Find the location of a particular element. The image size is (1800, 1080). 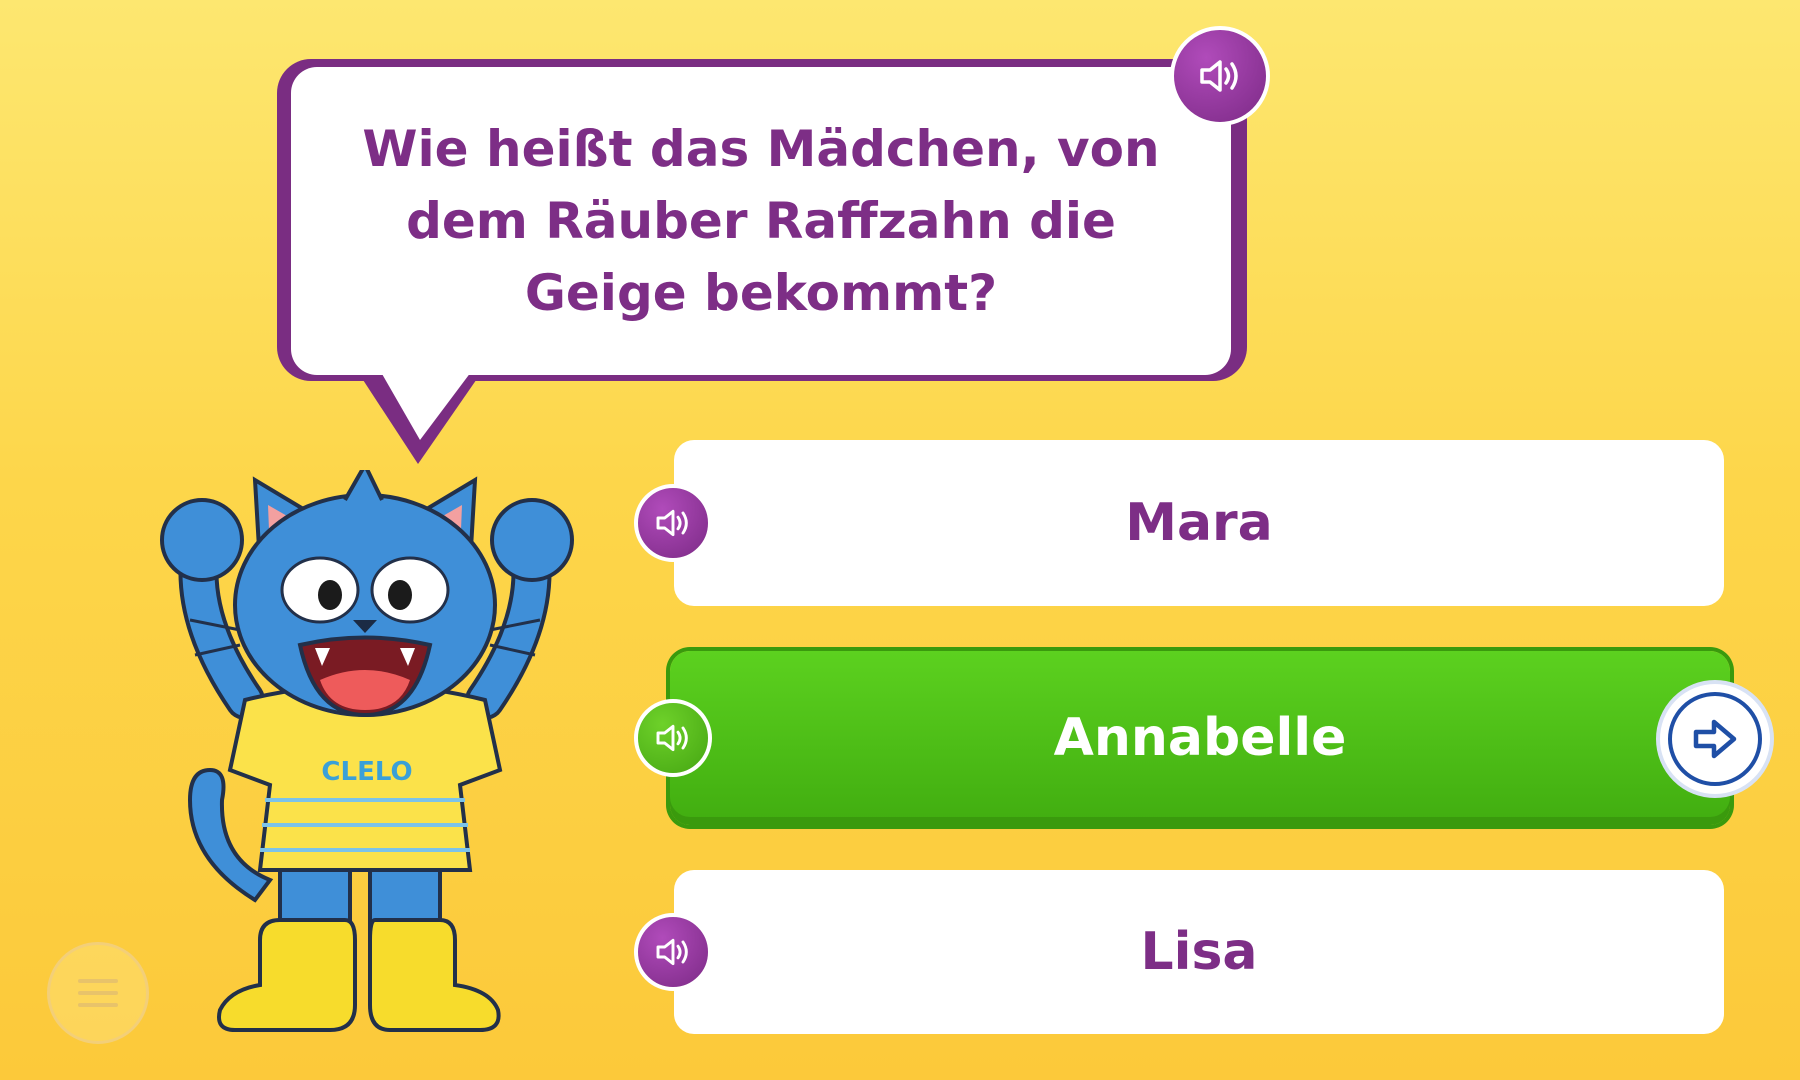

answer-audio-button-annabelle is located at coordinates (673, 738).